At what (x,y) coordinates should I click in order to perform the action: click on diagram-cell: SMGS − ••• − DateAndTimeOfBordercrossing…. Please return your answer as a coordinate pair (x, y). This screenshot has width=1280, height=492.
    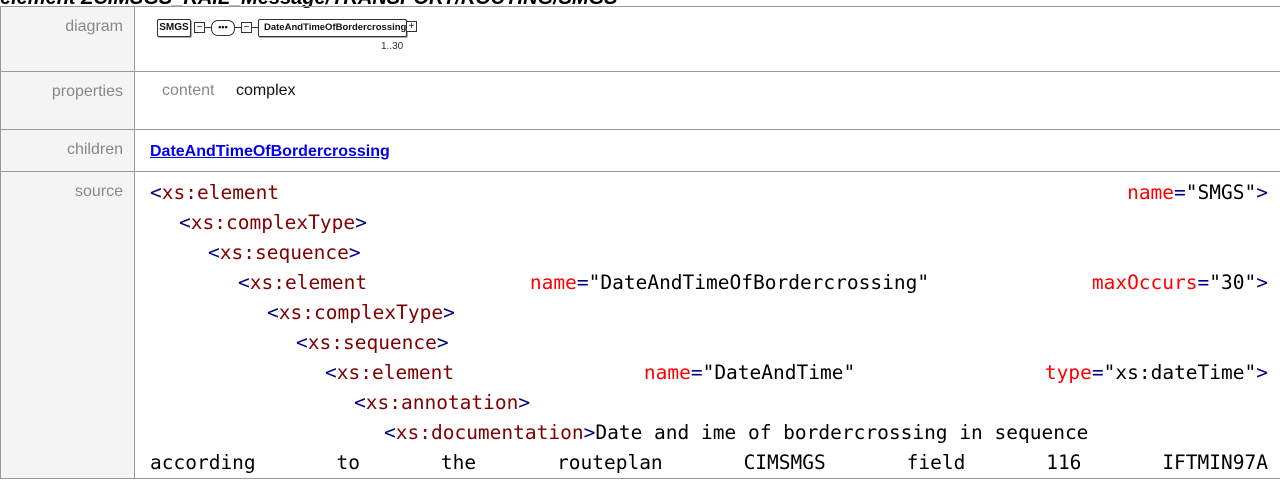
    Looking at the image, I should click on (707, 39).